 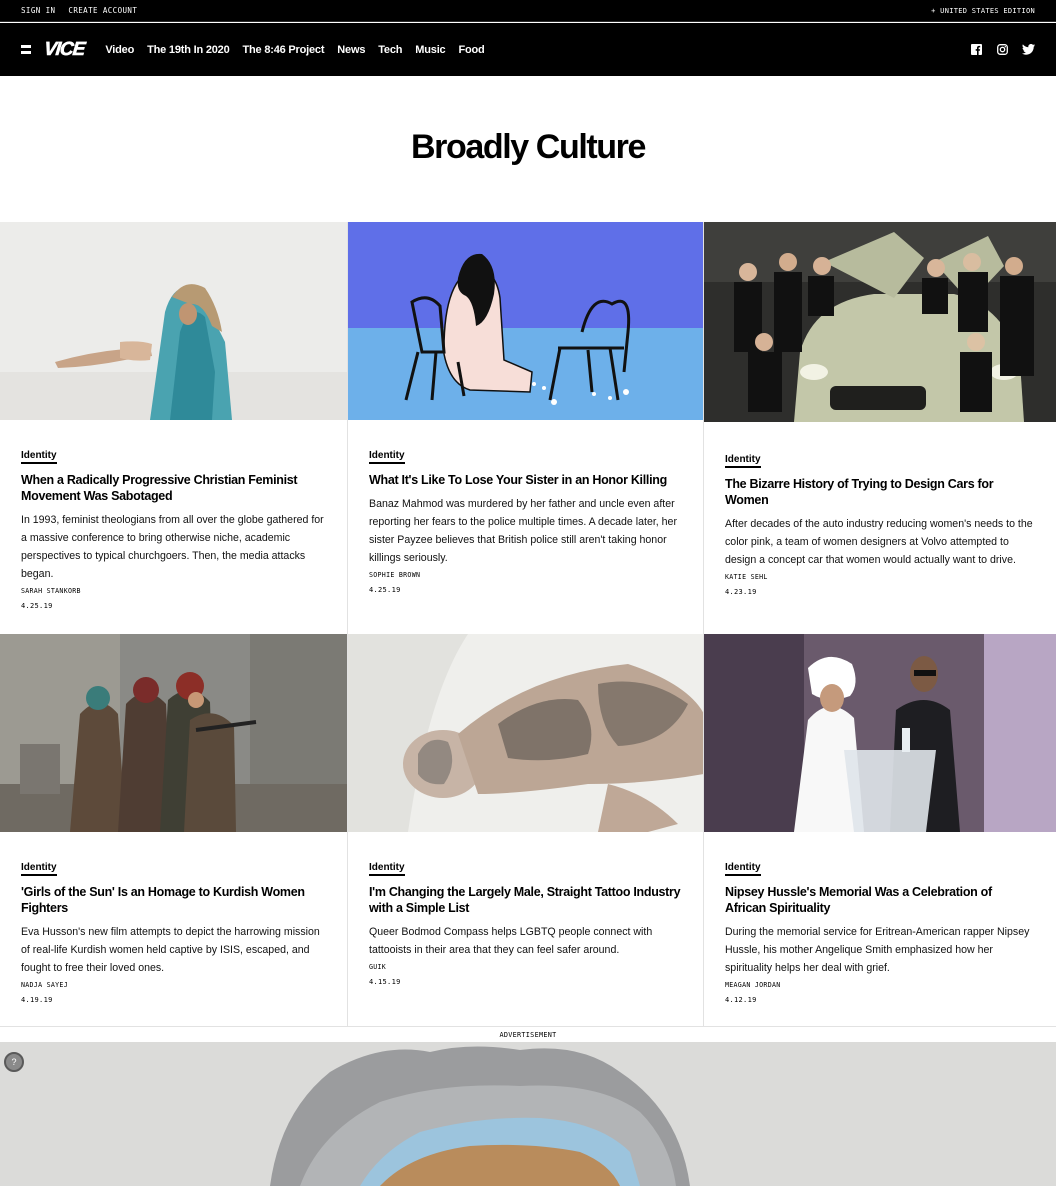 What do you see at coordinates (880, 577) in the screenshot?
I see `article-author: KATIE SEHL` at bounding box center [880, 577].